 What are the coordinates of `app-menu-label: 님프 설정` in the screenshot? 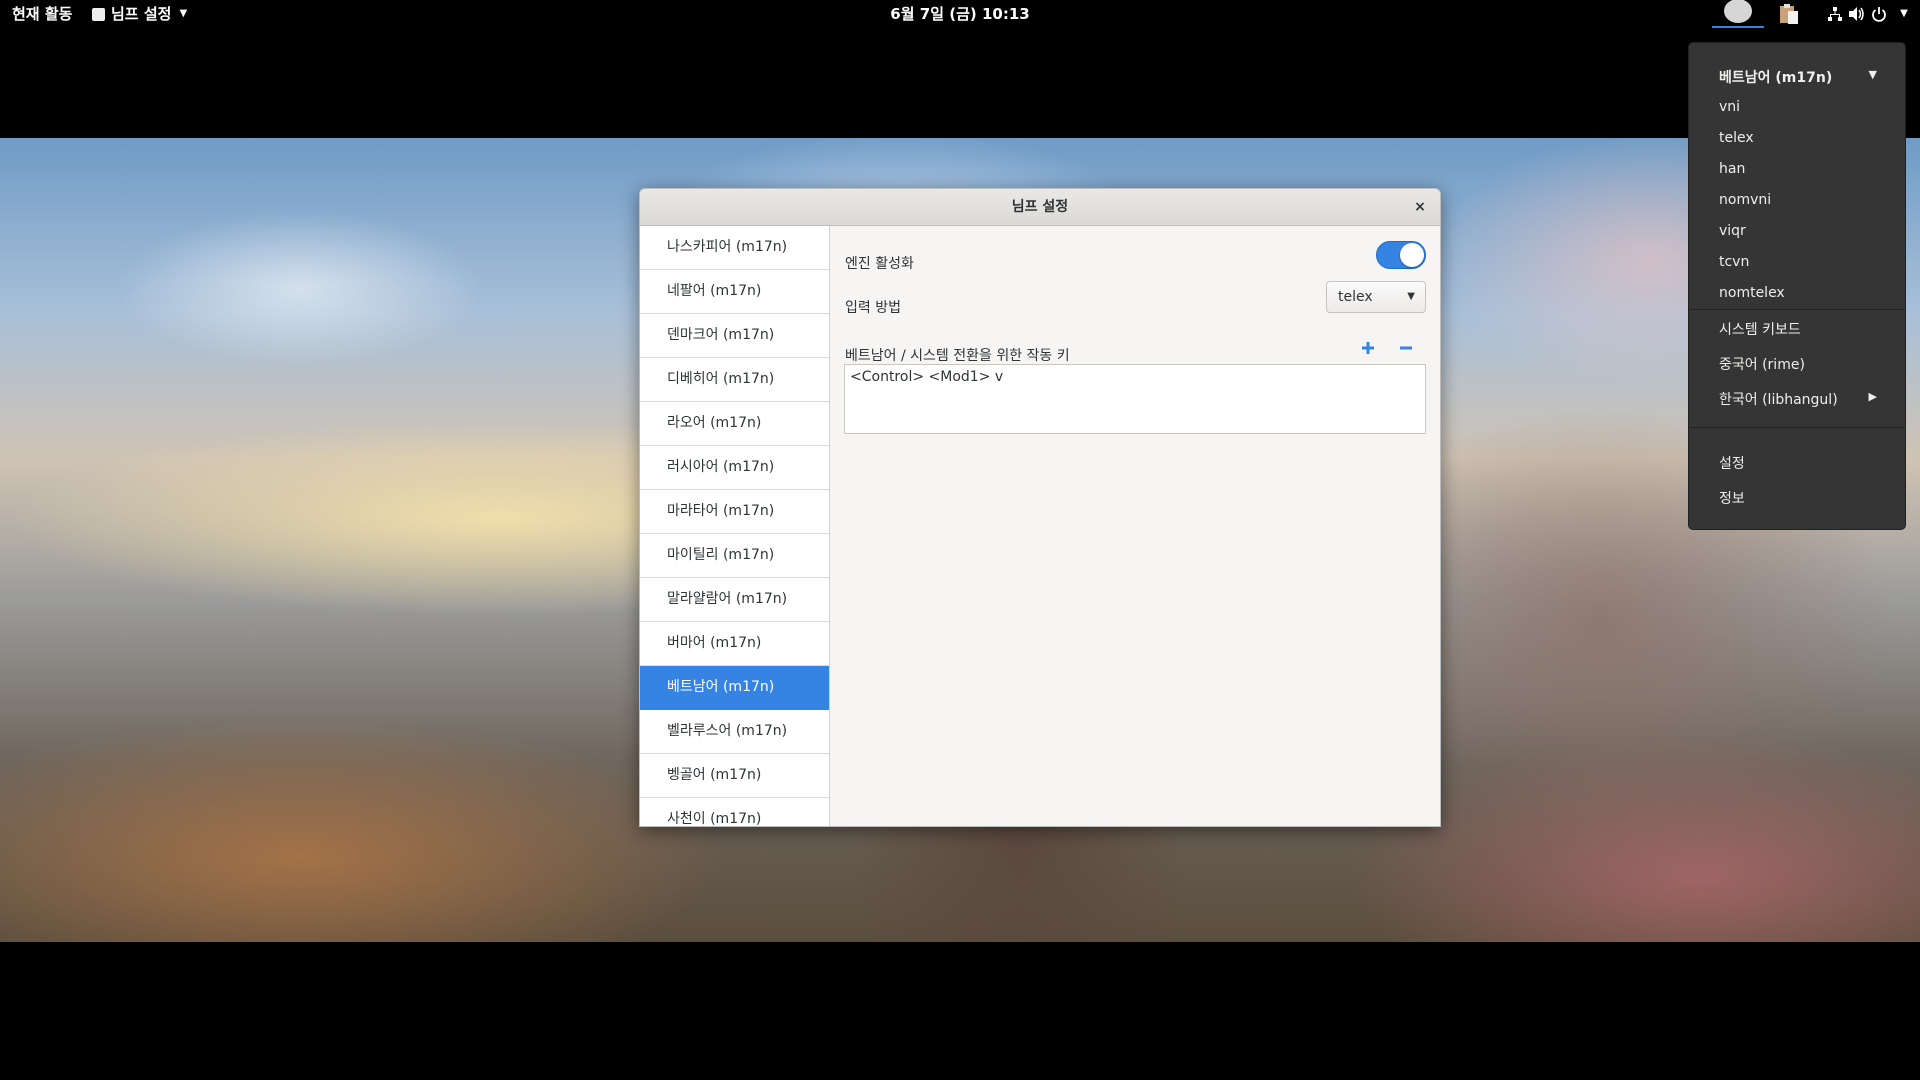 It's located at (141, 14).